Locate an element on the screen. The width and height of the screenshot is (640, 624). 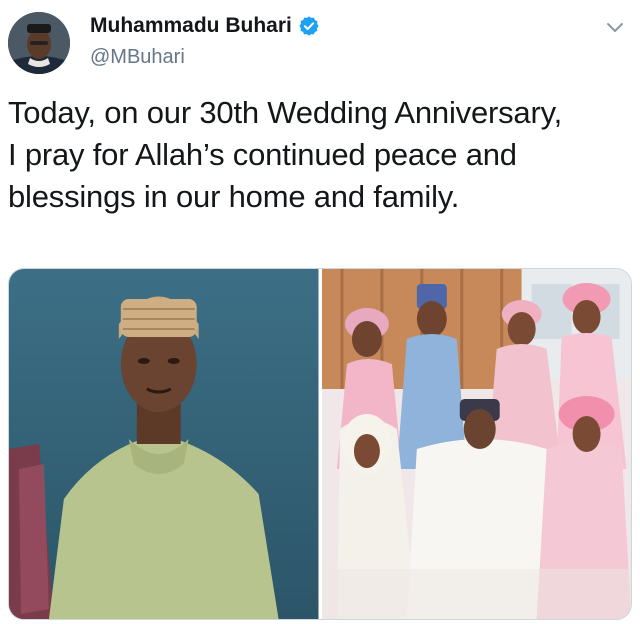
name-row: Muhammadu Buhari is located at coordinates (205, 26).